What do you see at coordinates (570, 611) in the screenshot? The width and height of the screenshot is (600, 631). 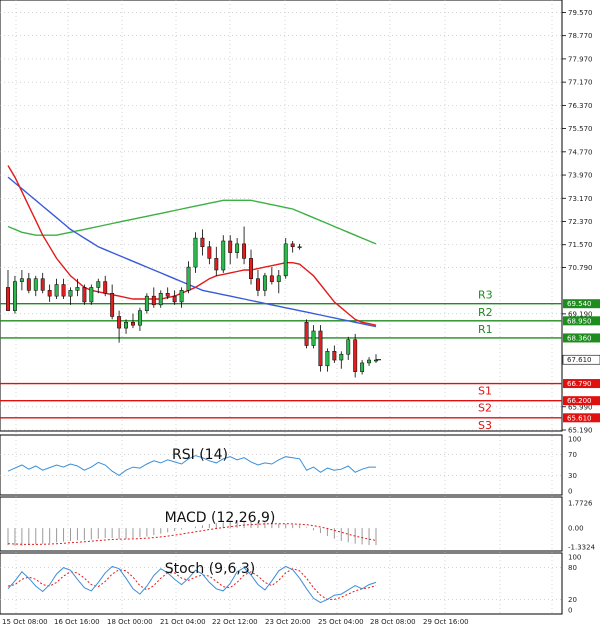 I see `stoch-tick-label: 0` at bounding box center [570, 611].